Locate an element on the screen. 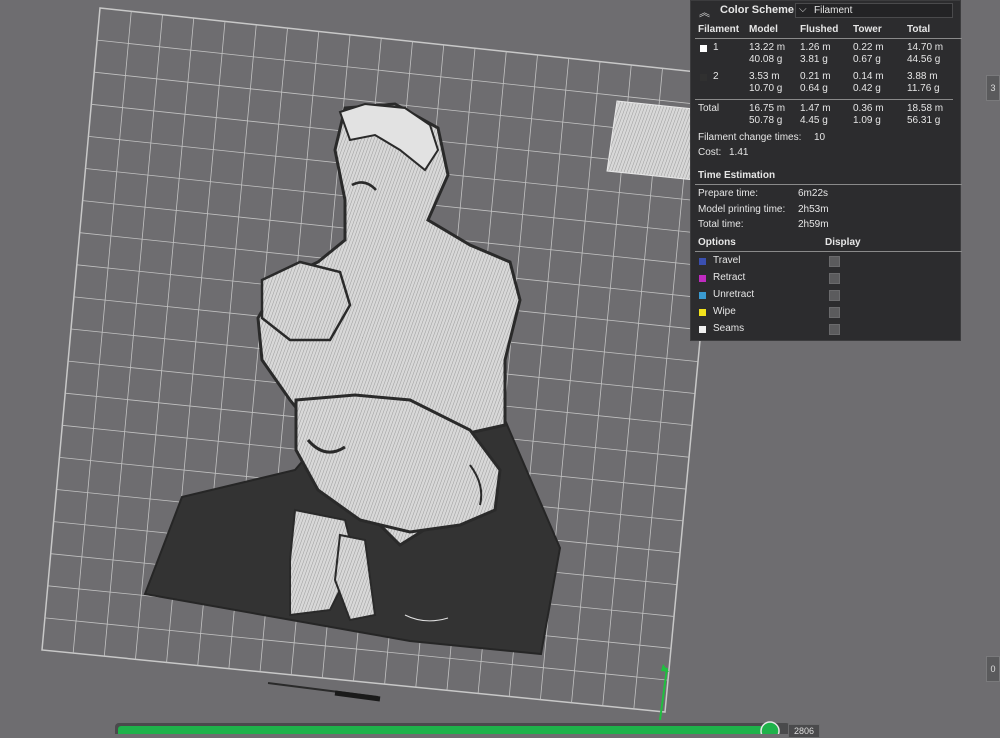 The image size is (1000, 738). header-flushed: Flushed is located at coordinates (819, 29).